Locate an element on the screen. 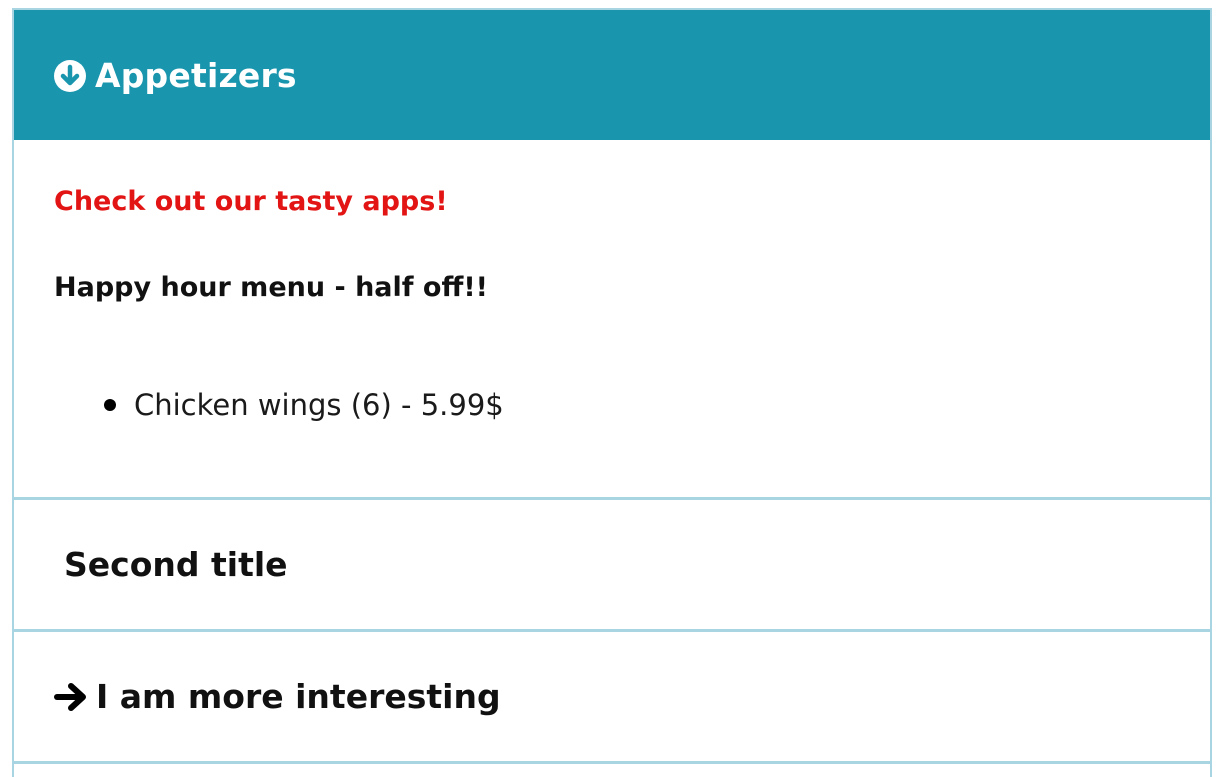 The height and width of the screenshot is (777, 1227). menu-item-text: Chicken wings (6) - 5.99$ is located at coordinates (319, 405).